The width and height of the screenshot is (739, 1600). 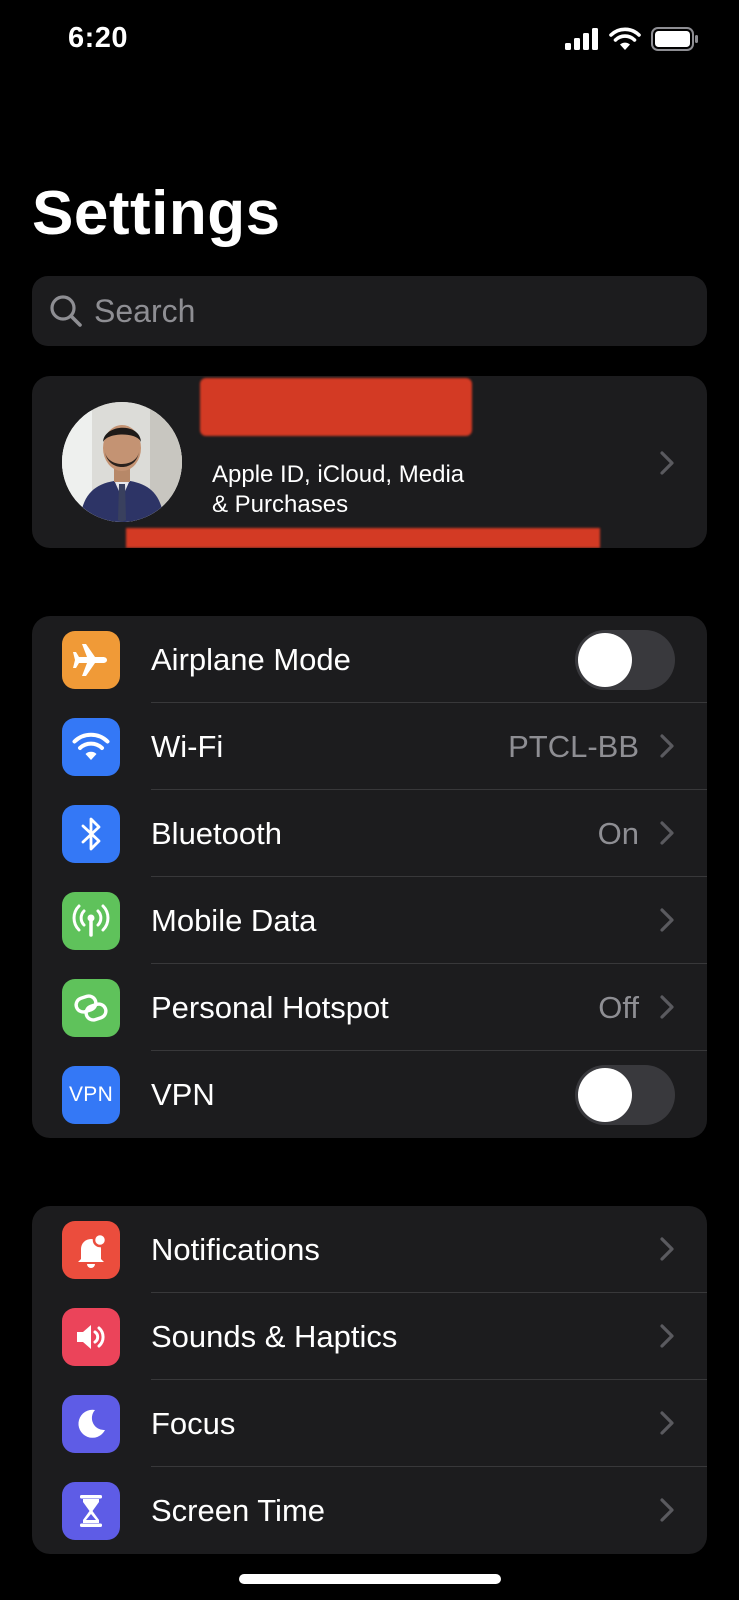 I want to click on vpn-icon: VPN, so click(x=91, y=1095).